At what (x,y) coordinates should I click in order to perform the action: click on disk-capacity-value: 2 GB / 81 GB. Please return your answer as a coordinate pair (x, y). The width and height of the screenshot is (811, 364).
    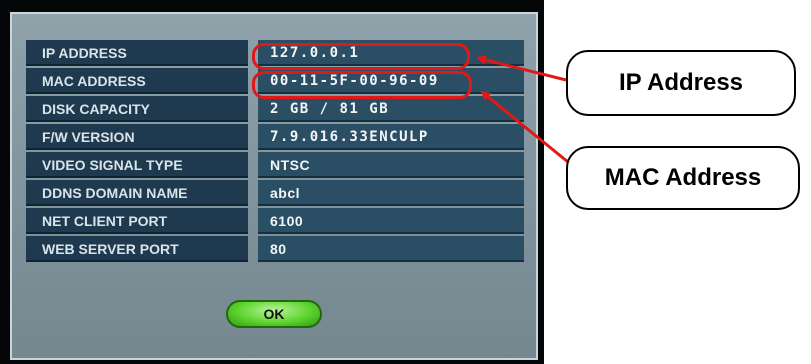
    Looking at the image, I should click on (391, 109).